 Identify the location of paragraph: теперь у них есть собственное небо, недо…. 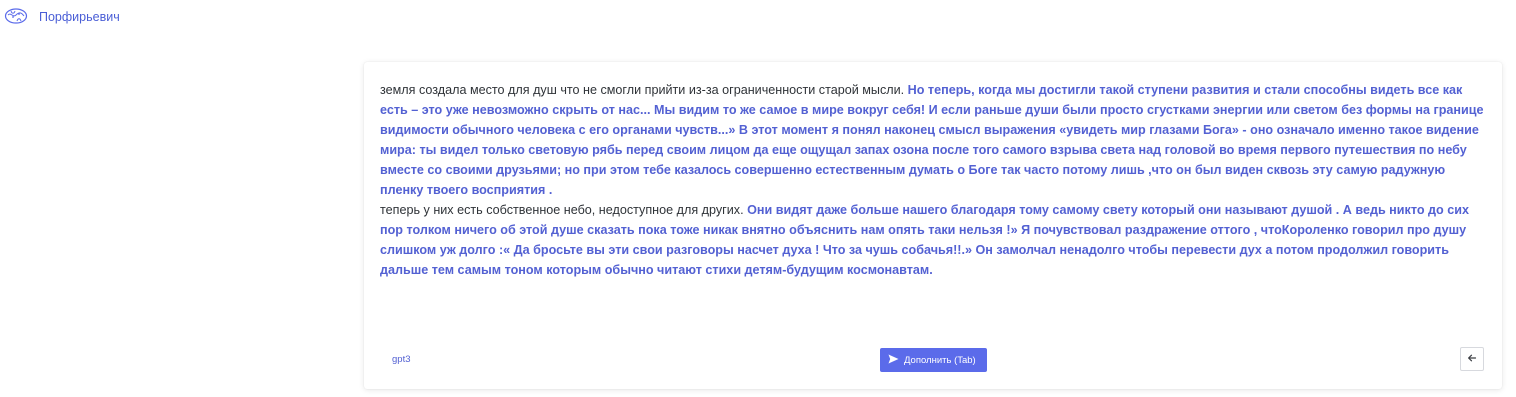
(934, 240).